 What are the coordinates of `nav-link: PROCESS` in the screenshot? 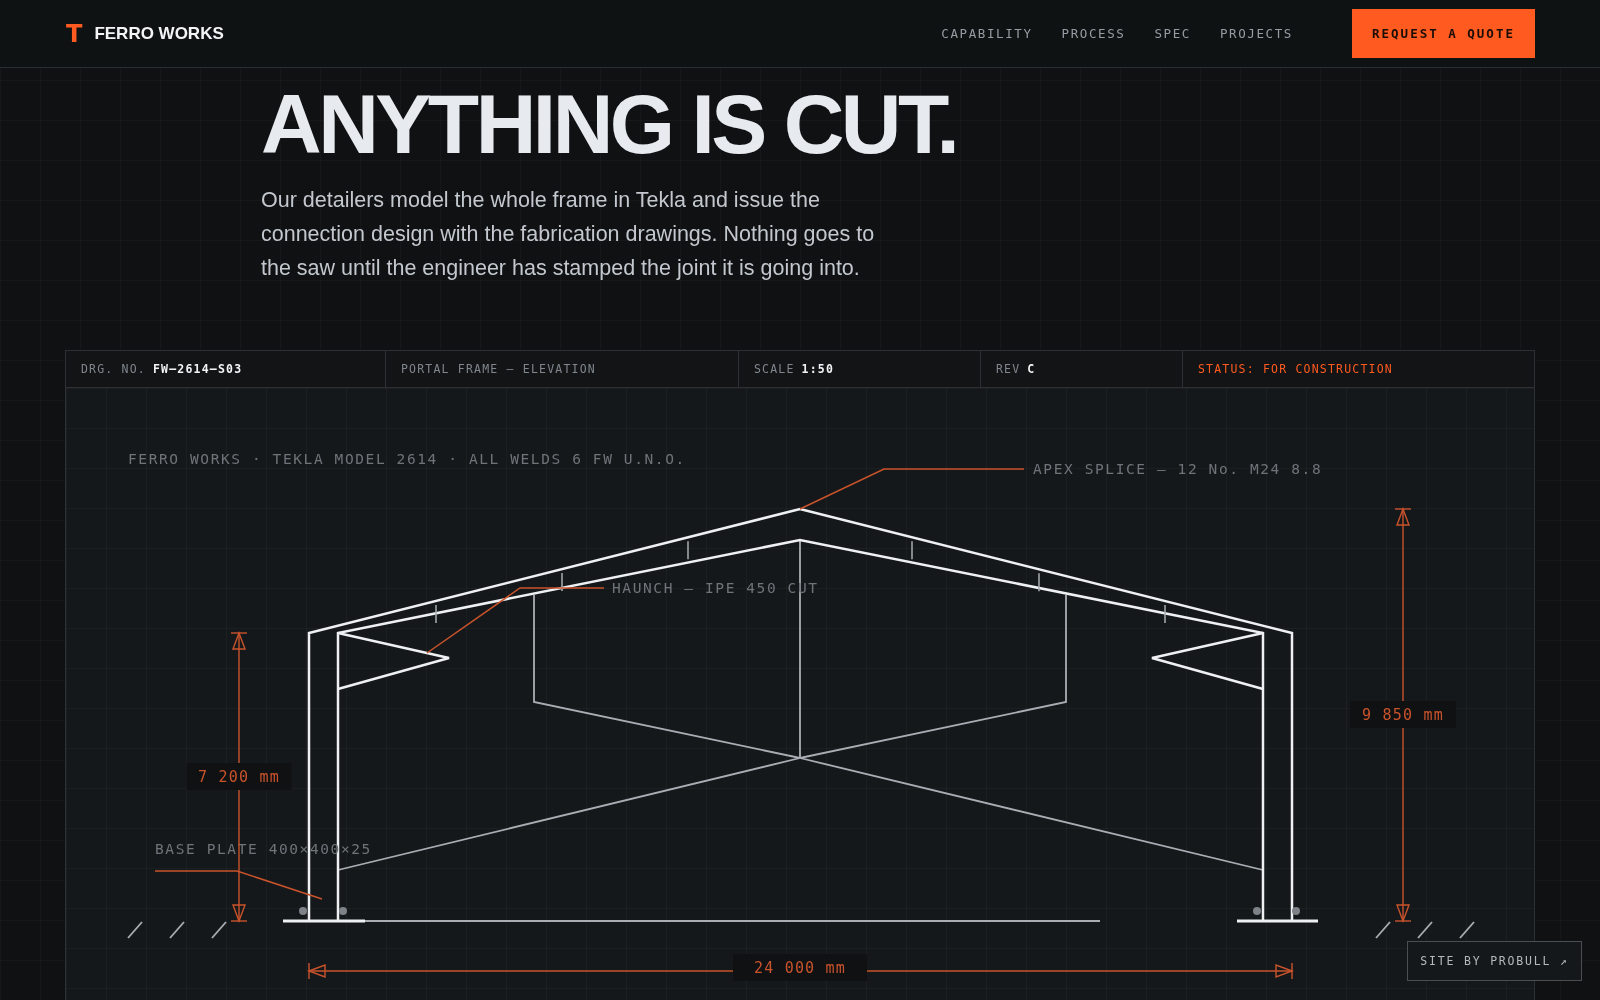 It's located at (1093, 33).